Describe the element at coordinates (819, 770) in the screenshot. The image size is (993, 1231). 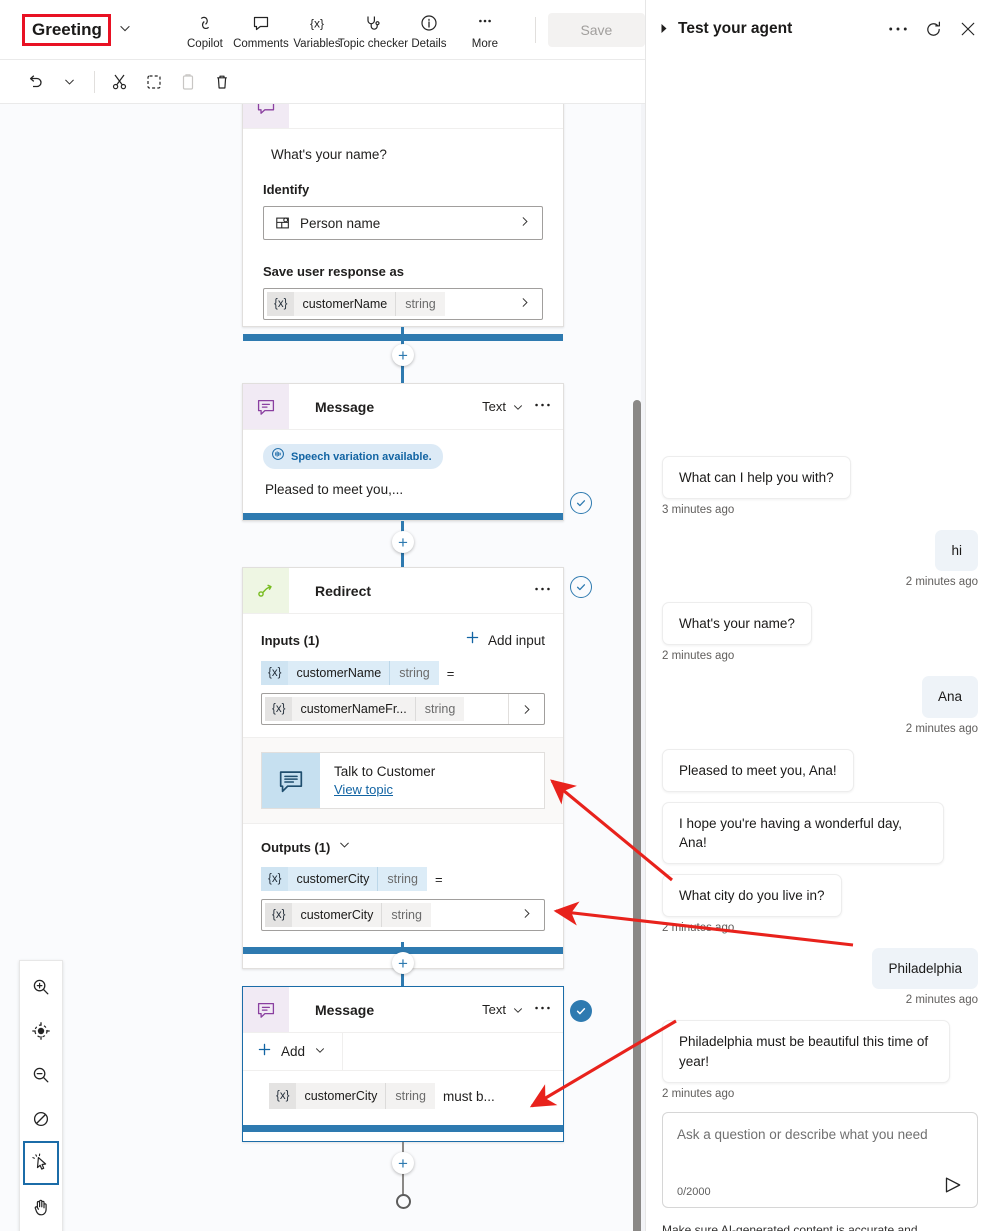
I see `chat-message: Pleased to meet you, Ana!` at that location.